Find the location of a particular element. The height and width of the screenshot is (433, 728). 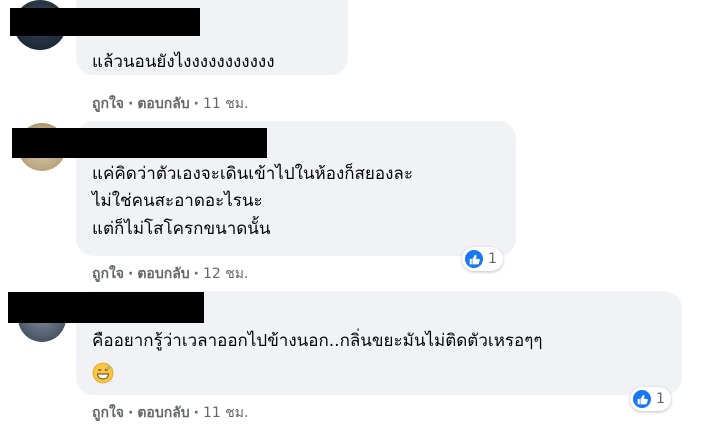

comment-actions: ถูกใจ · ตอบกลับ · 12 ชม. is located at coordinates (170, 274).